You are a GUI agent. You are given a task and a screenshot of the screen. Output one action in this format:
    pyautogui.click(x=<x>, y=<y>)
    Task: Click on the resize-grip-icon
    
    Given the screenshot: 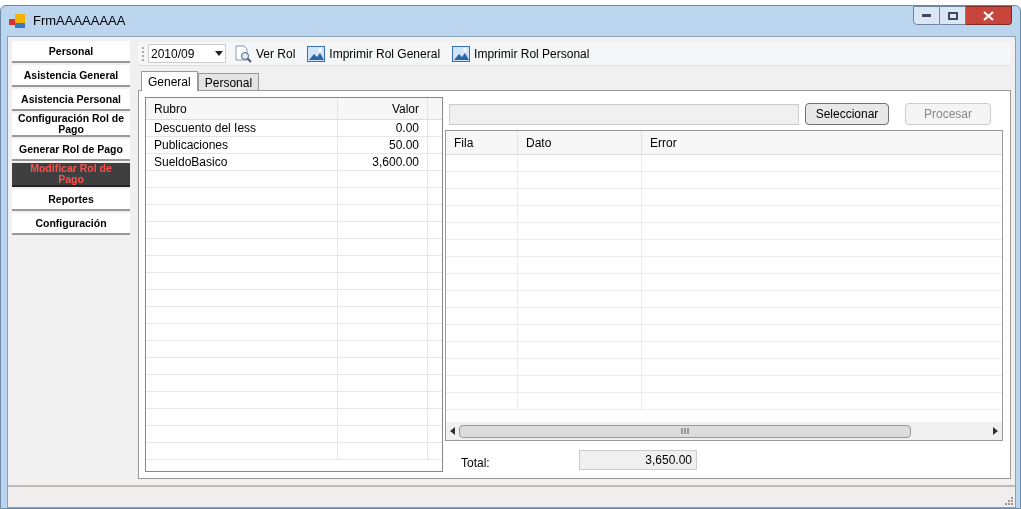 What is the action you would take?
    pyautogui.click(x=1008, y=500)
    